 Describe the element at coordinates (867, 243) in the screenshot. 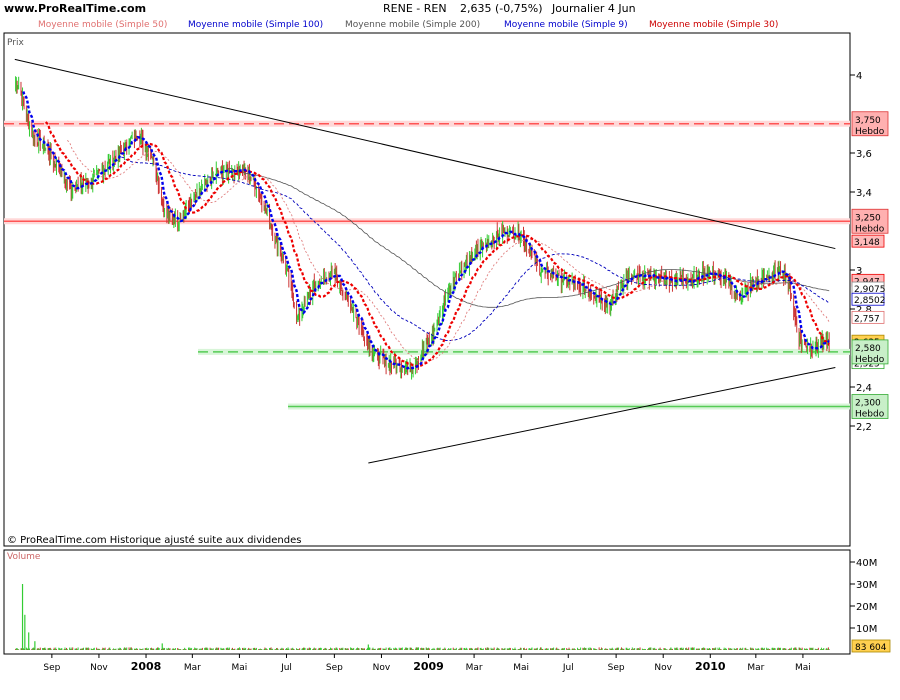

I see `price-label-text: 3,148` at that location.